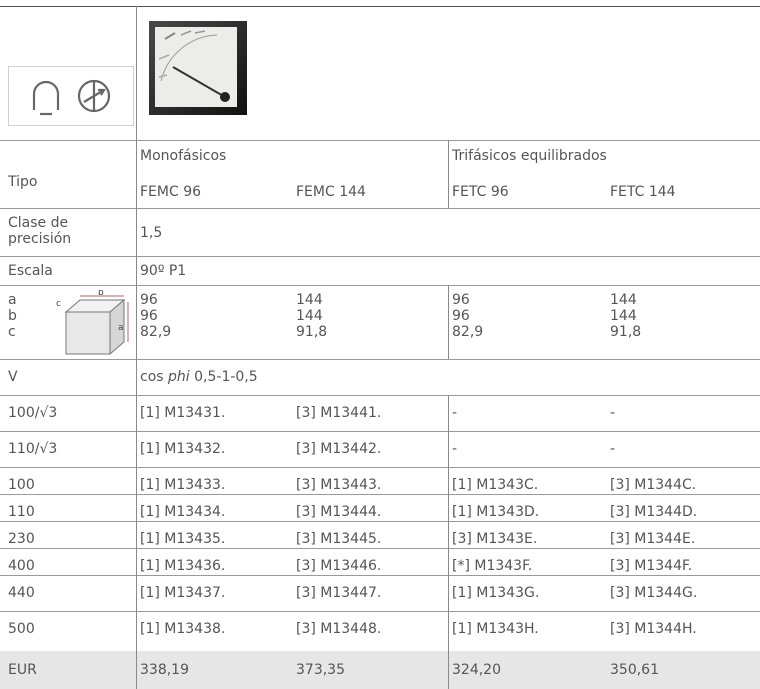 This screenshot has height=689, width=760. What do you see at coordinates (58, 304) in the screenshot?
I see `svg-text: c` at bounding box center [58, 304].